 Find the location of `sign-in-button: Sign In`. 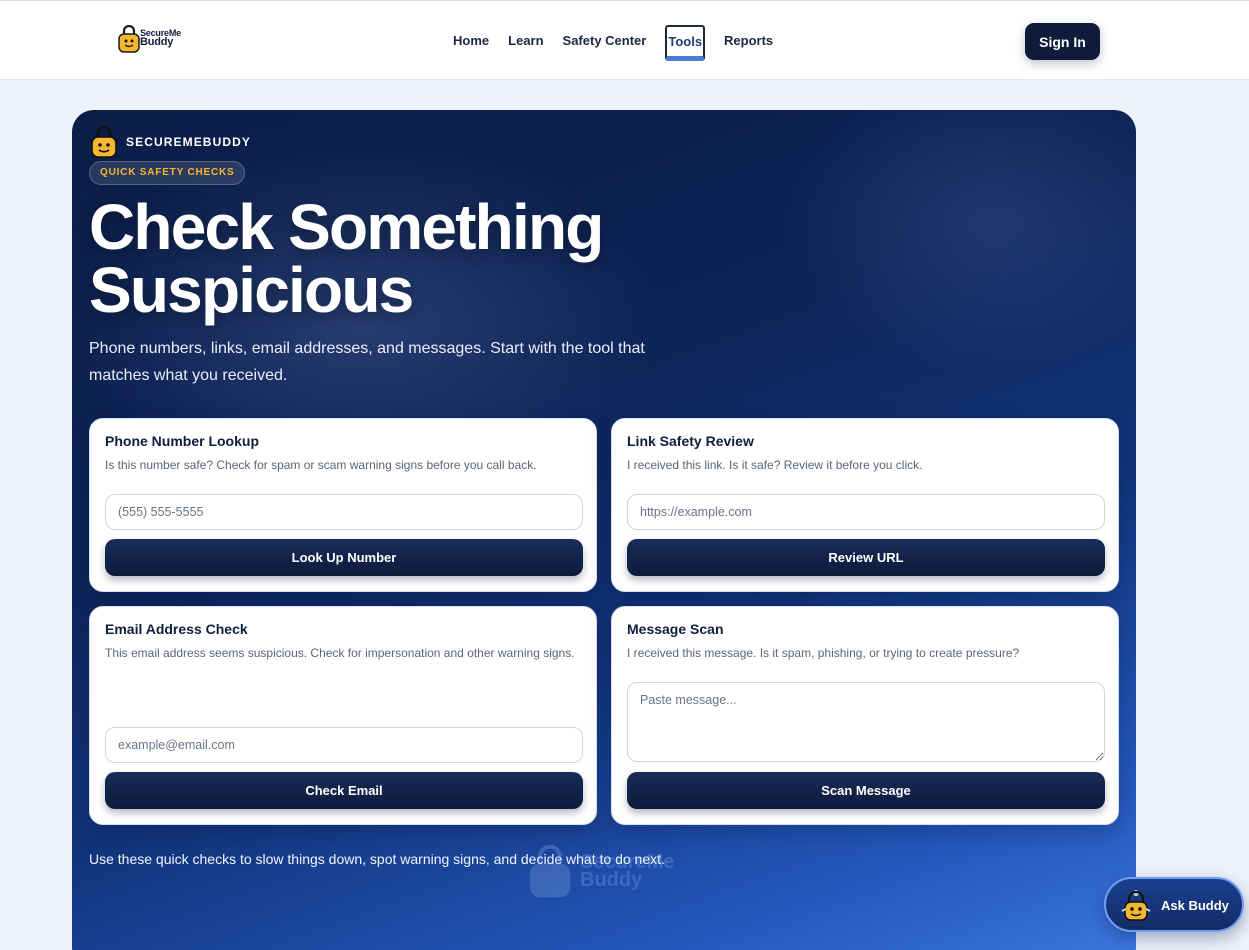

sign-in-button: Sign In is located at coordinates (1062, 41).